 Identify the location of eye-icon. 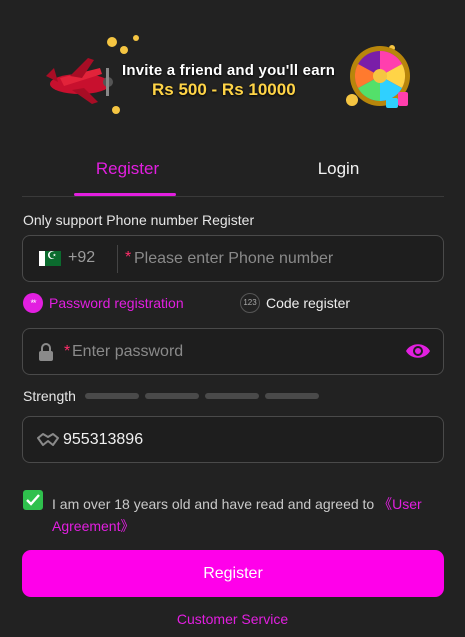
(418, 351).